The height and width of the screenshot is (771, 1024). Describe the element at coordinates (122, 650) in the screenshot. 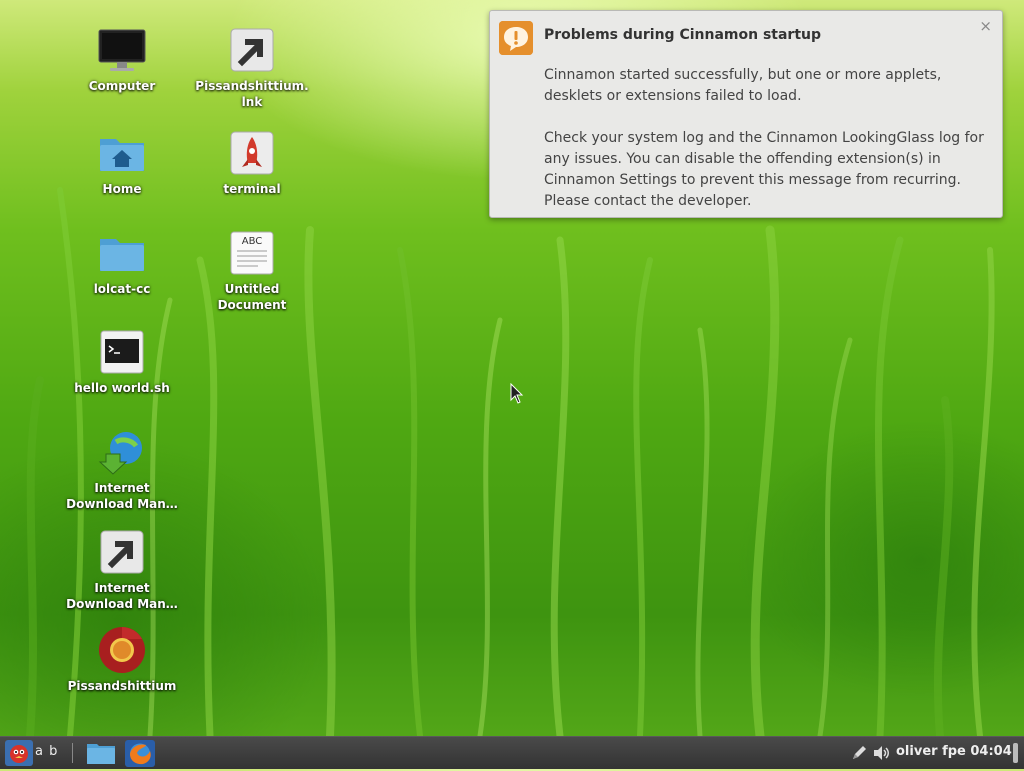

I see `chromium-icon` at that location.